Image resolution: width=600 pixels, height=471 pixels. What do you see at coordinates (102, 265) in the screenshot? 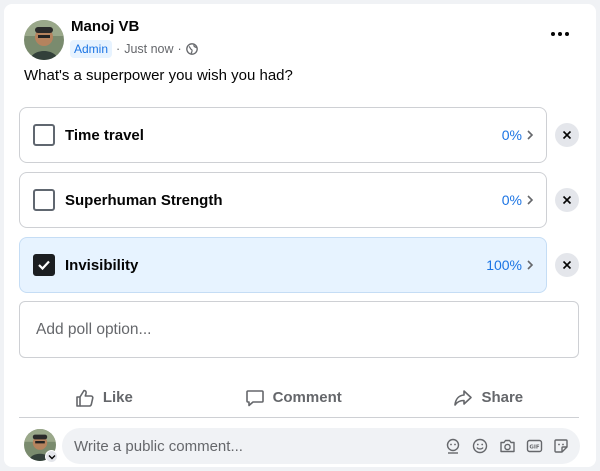
I see `poll-option-label: Invisibility` at bounding box center [102, 265].